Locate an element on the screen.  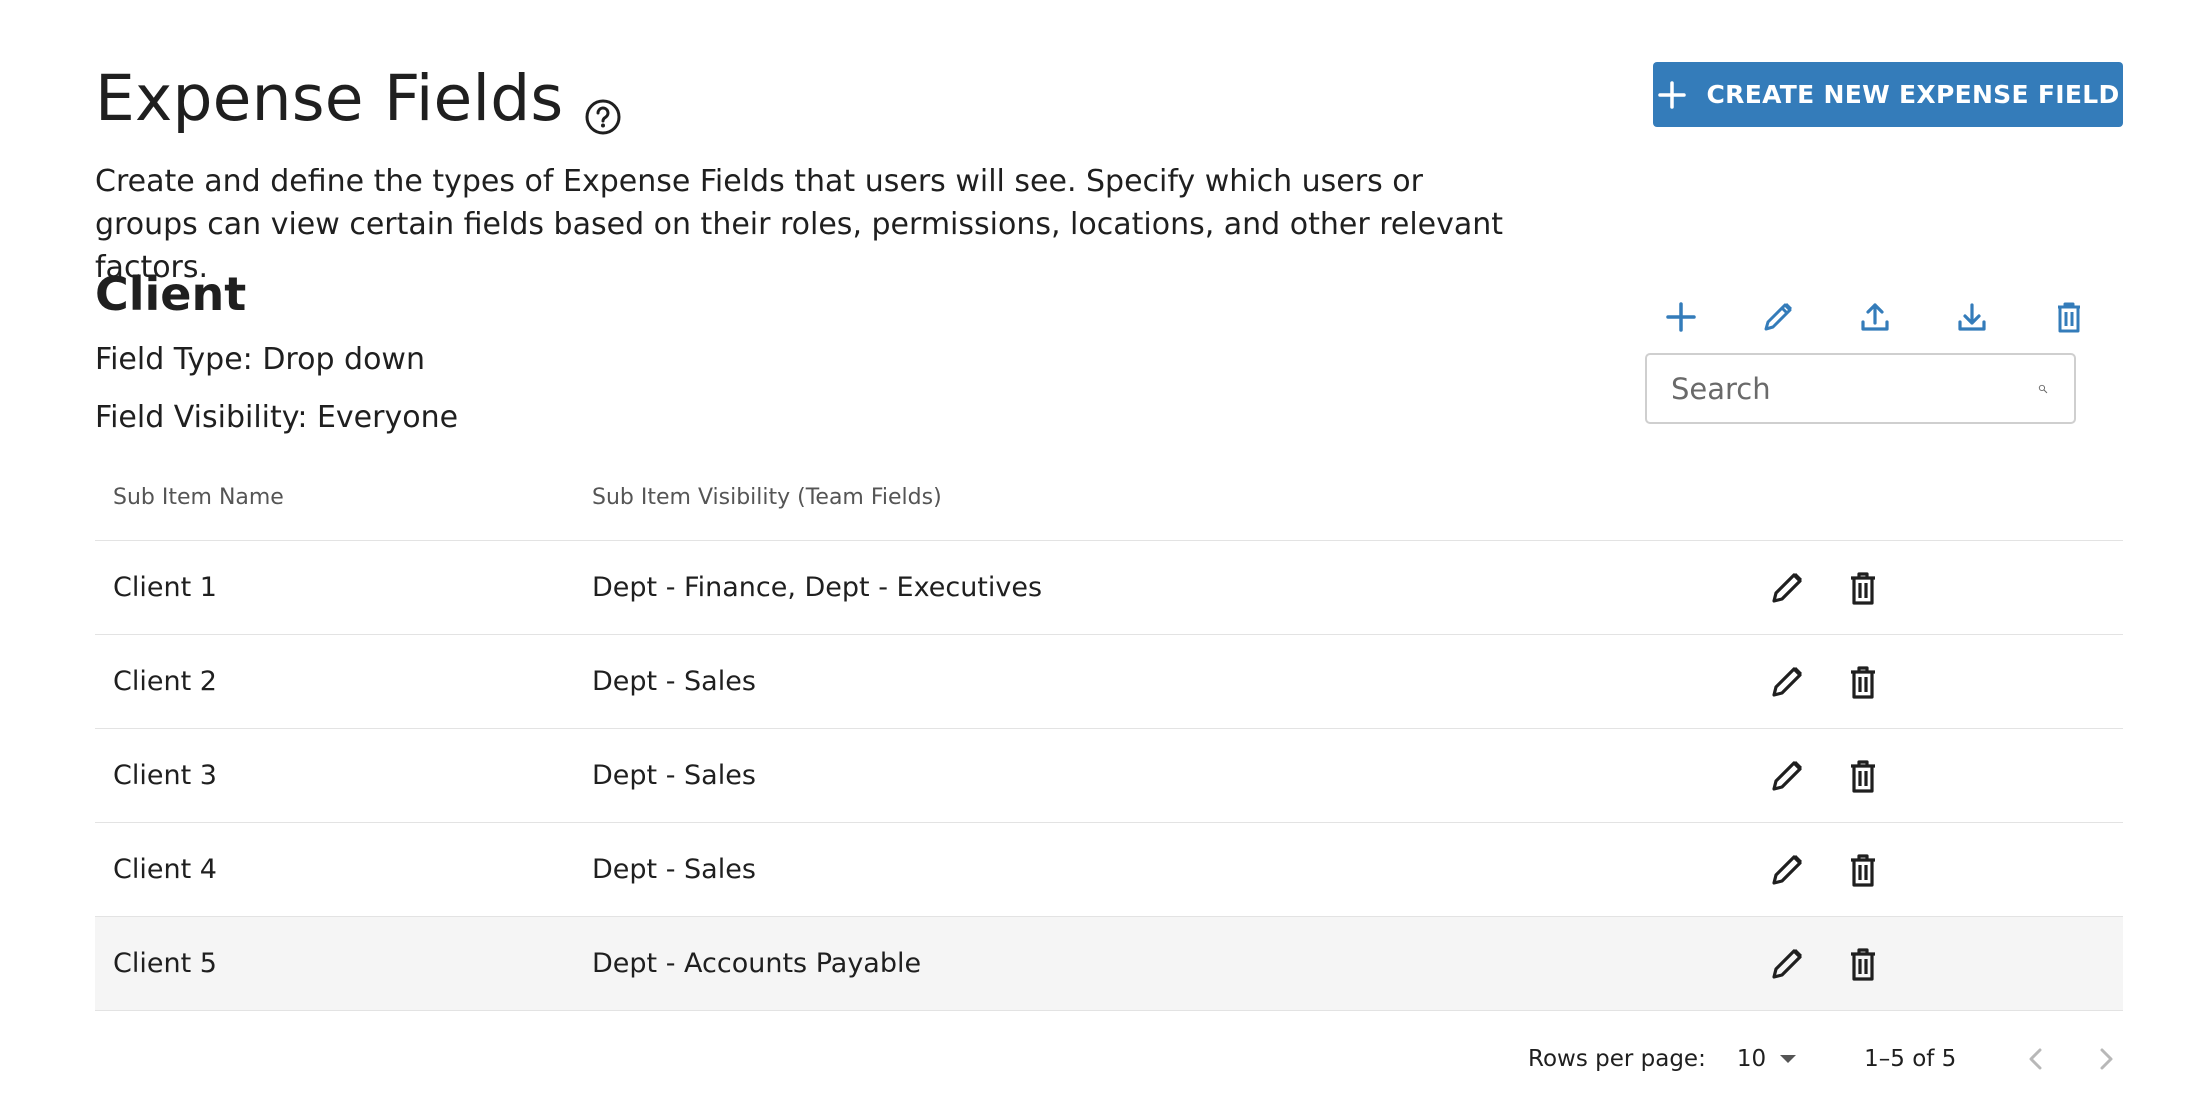
caret-down-icon is located at coordinates (1788, 1059).